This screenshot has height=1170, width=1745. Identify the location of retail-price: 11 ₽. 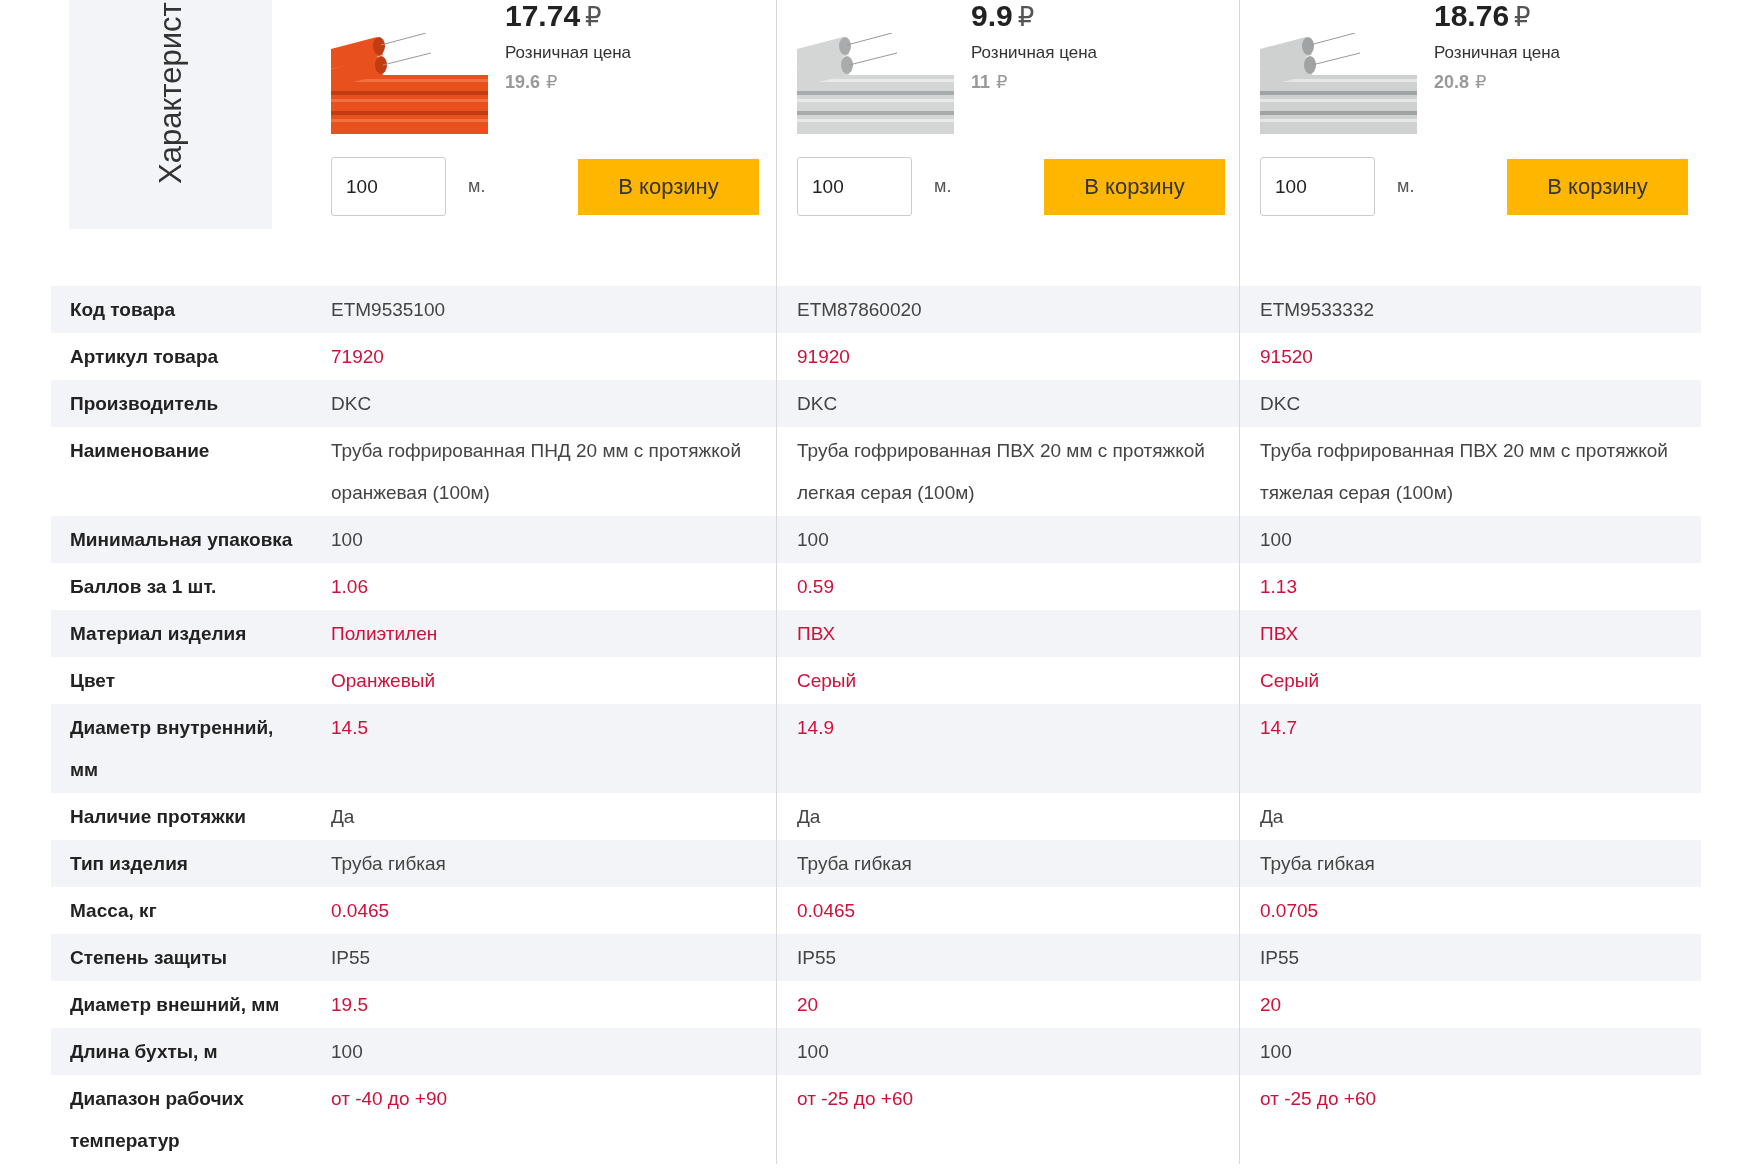
(990, 82).